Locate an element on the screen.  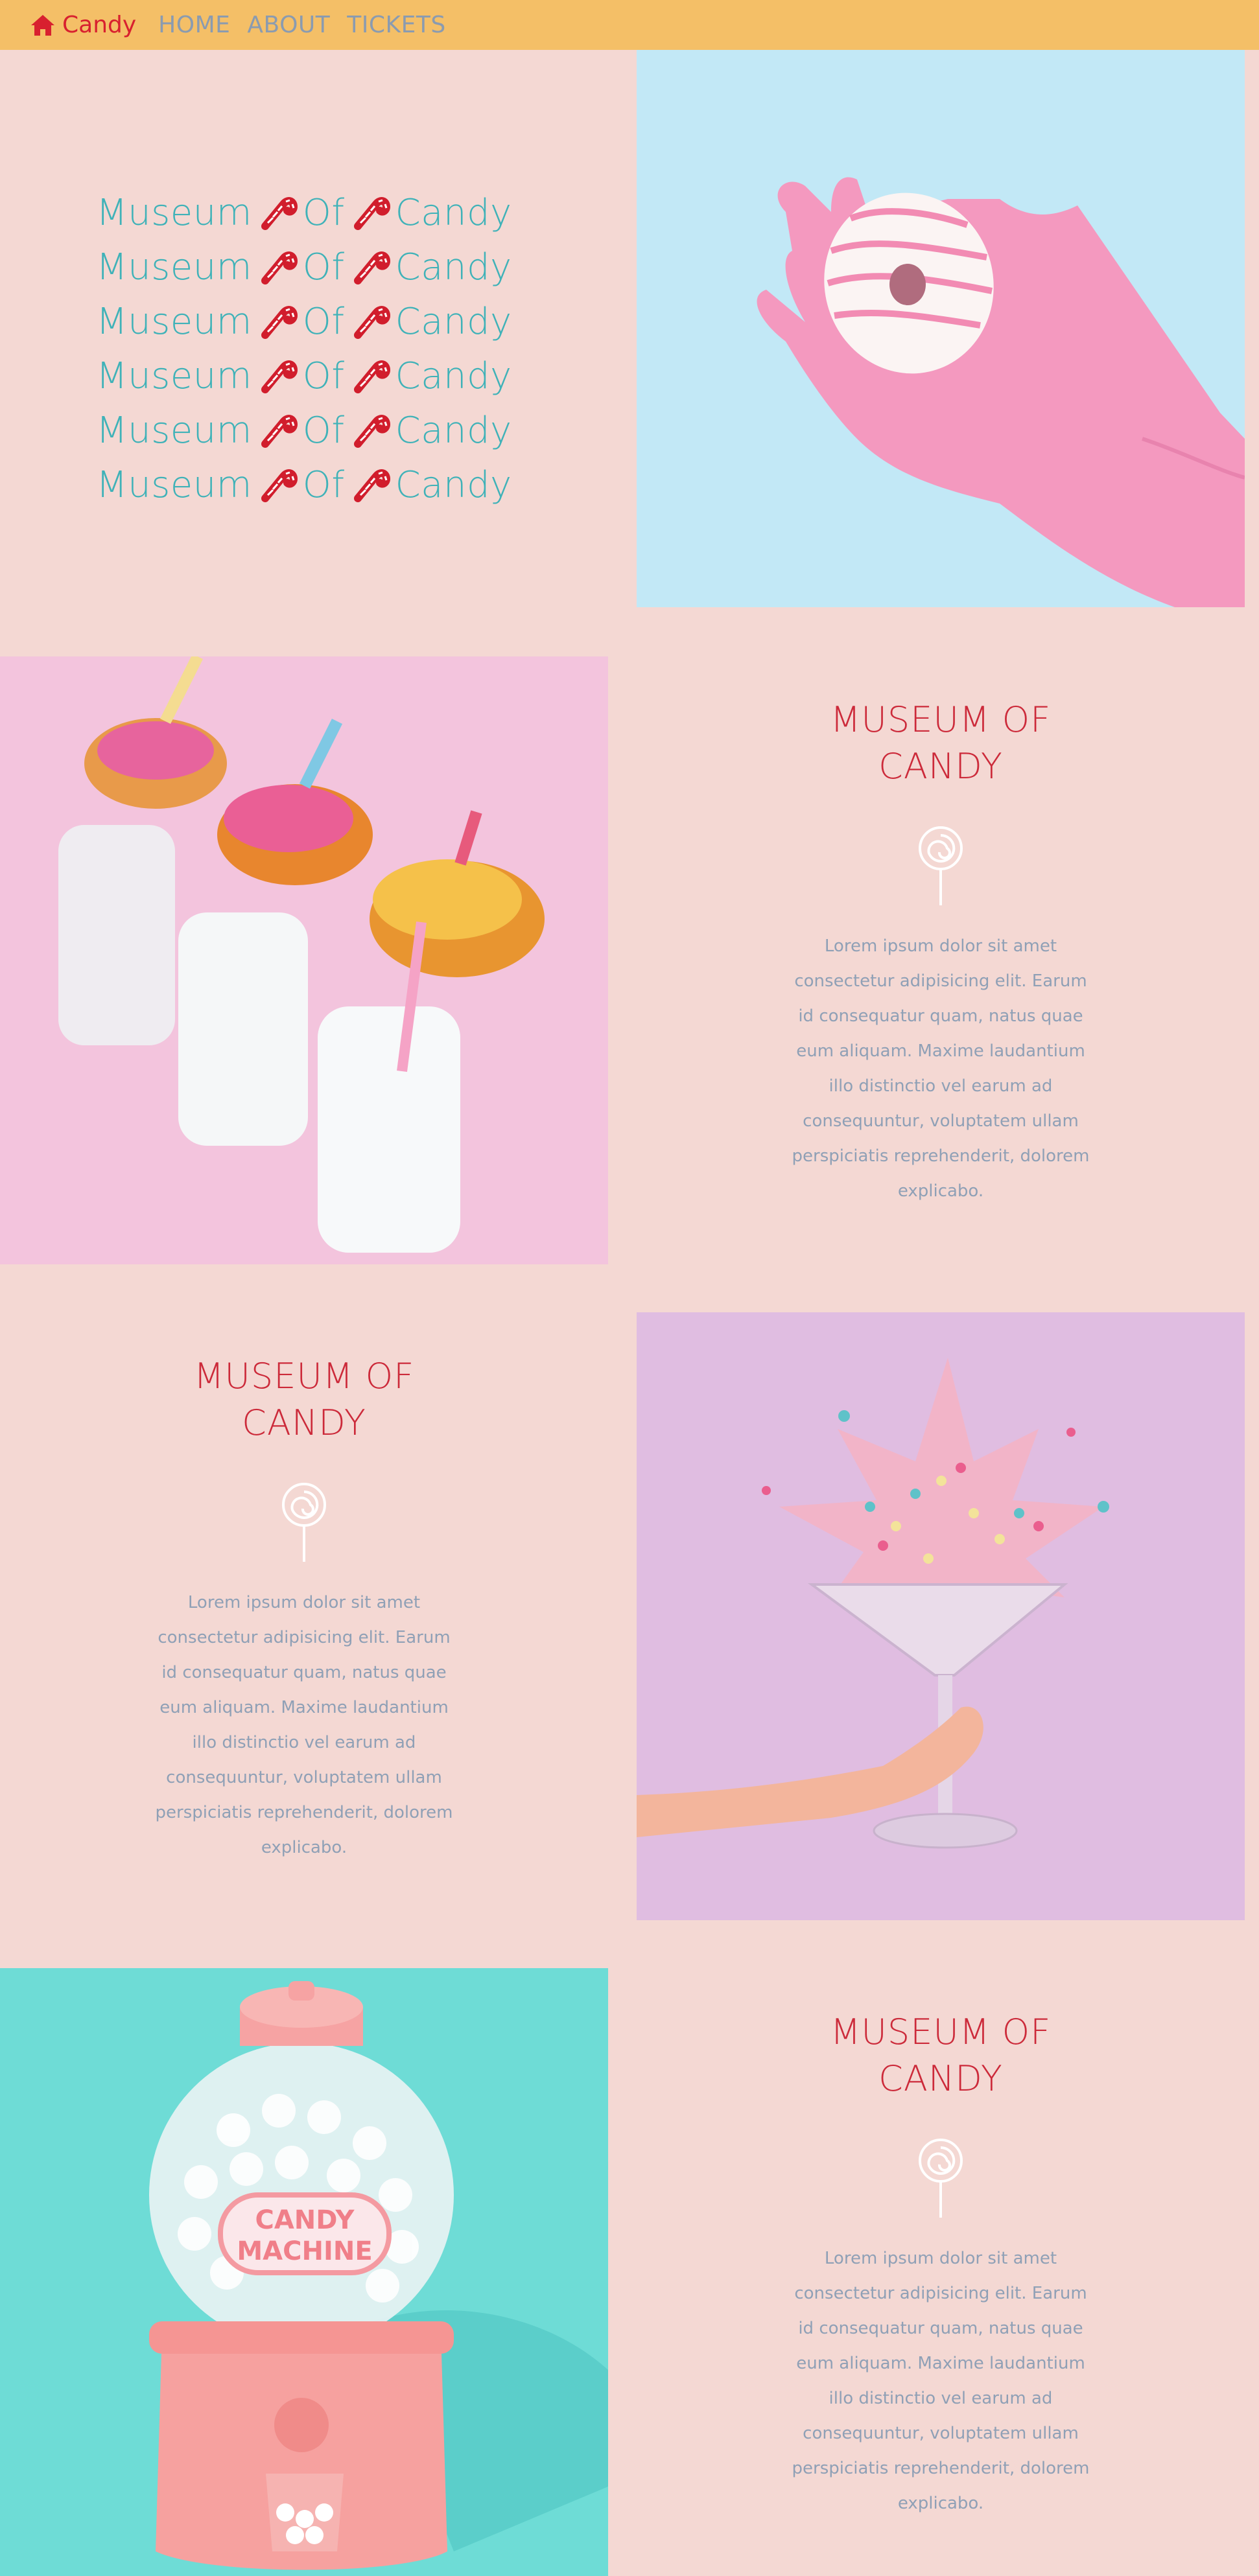
donut-glove-image is located at coordinates (941, 329).